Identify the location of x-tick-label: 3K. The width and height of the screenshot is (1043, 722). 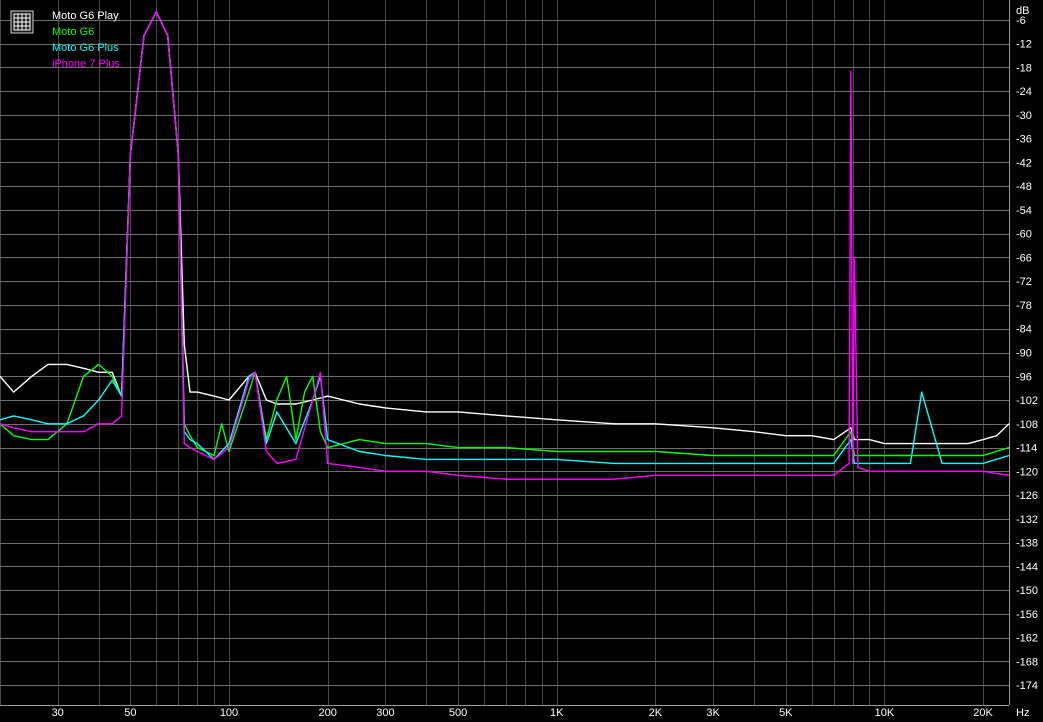
(713, 713).